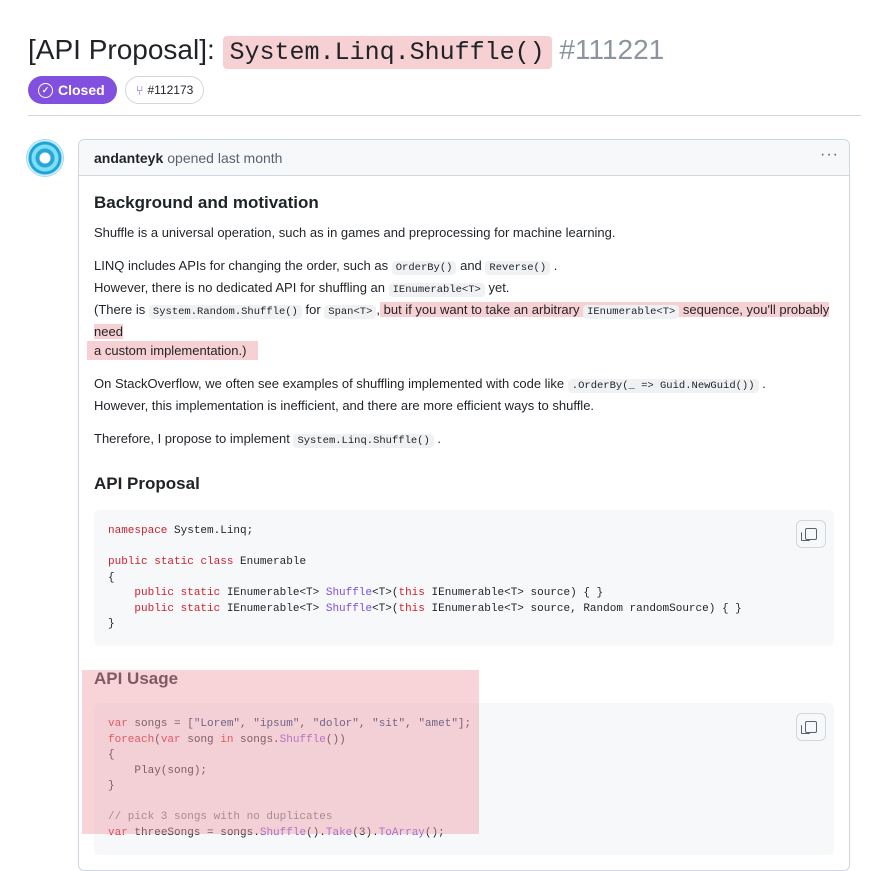 This screenshot has height=871, width=883. Describe the element at coordinates (350, 312) in the screenshot. I see `inline-code: Span<T>` at that location.